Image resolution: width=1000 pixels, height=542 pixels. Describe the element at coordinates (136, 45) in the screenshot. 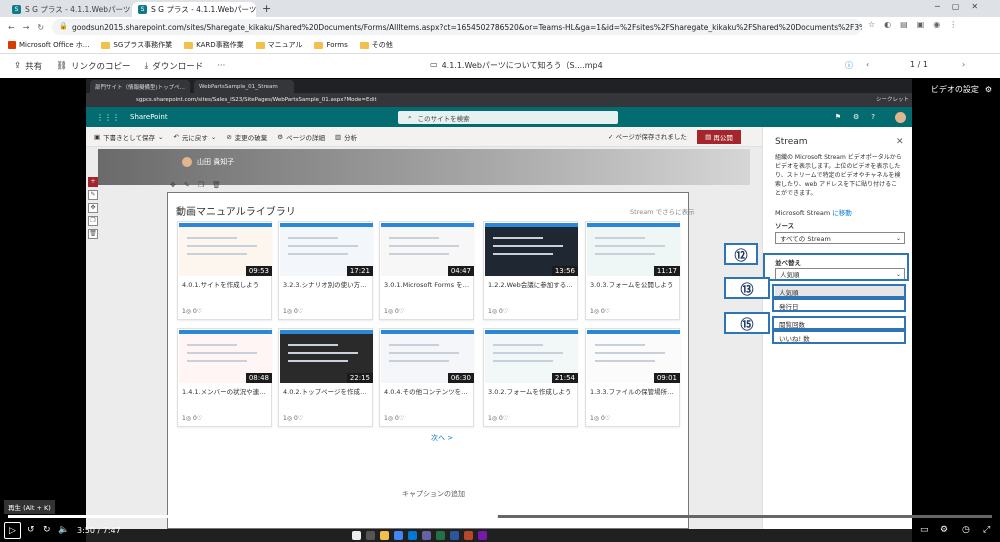

I see `bookmark-sg: SGプラス事務作業` at that location.